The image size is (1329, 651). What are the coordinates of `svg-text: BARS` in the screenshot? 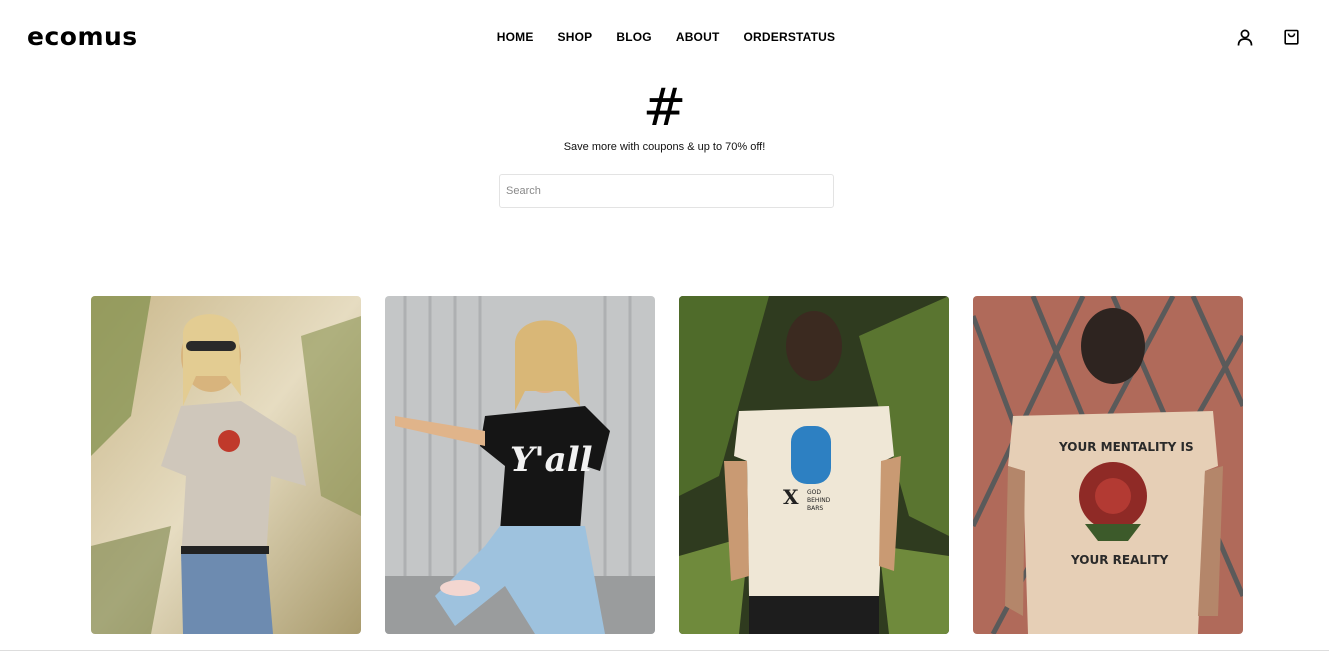 It's located at (815, 508).